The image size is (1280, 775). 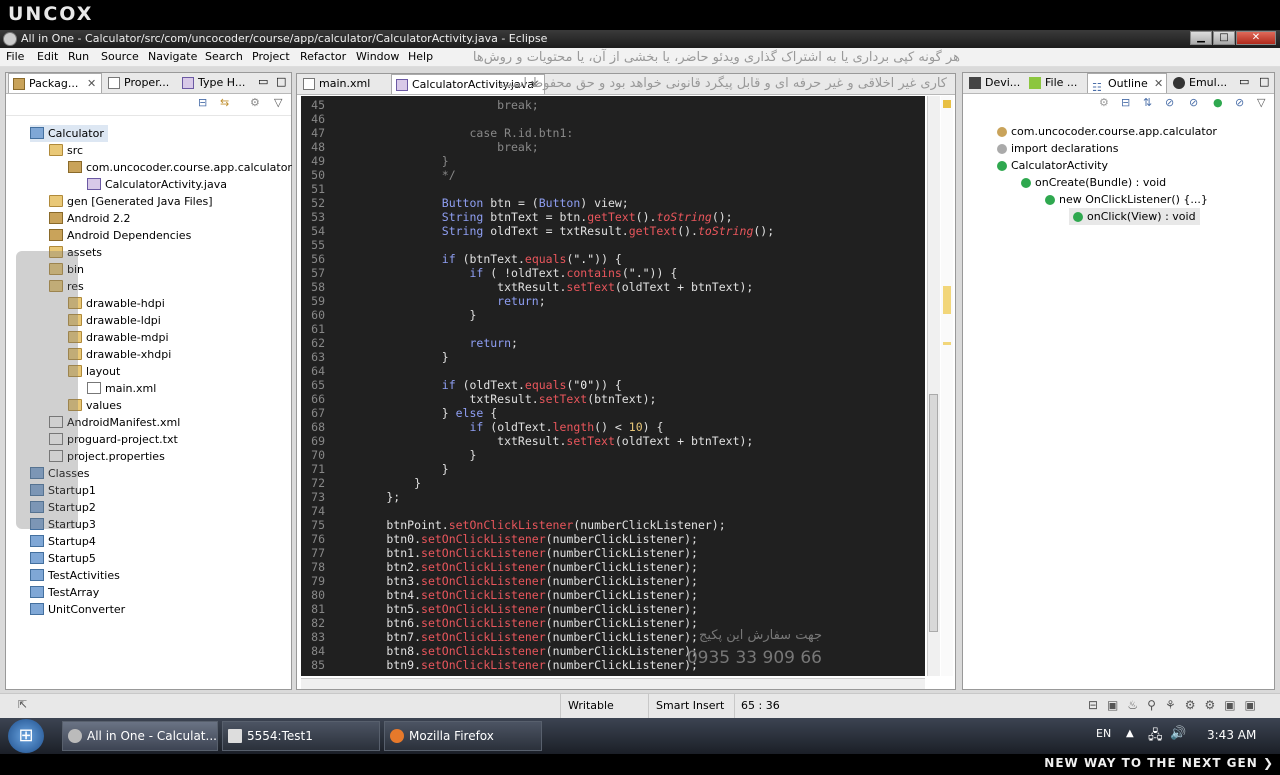 What do you see at coordinates (66, 150) in the screenshot?
I see `tree-item: src` at bounding box center [66, 150].